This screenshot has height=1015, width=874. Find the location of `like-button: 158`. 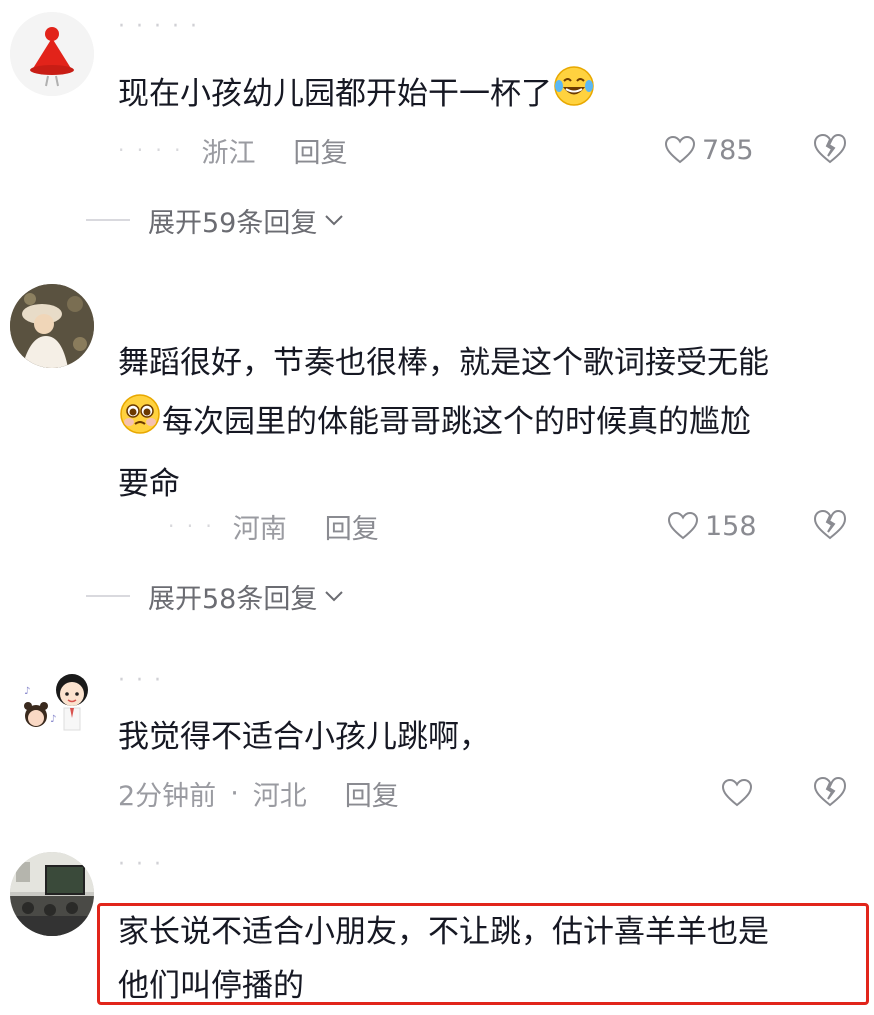

like-button: 158 is located at coordinates (712, 526).